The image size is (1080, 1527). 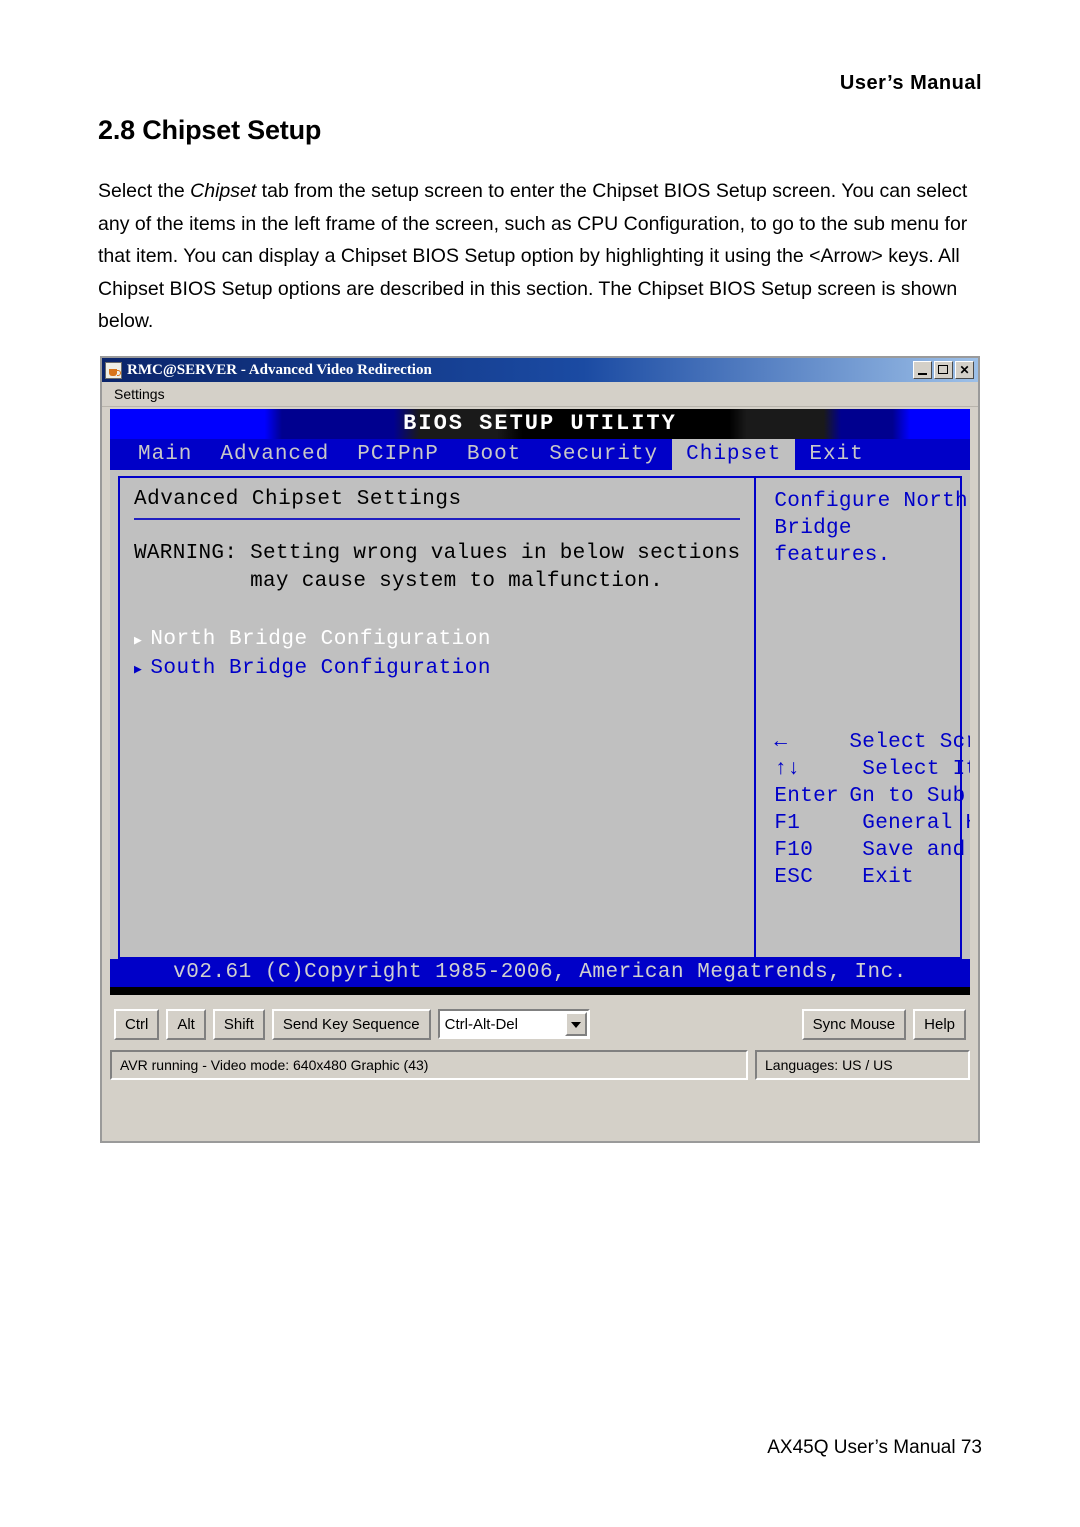 What do you see at coordinates (540, 394) in the screenshot?
I see `window-menubar: Settings` at bounding box center [540, 394].